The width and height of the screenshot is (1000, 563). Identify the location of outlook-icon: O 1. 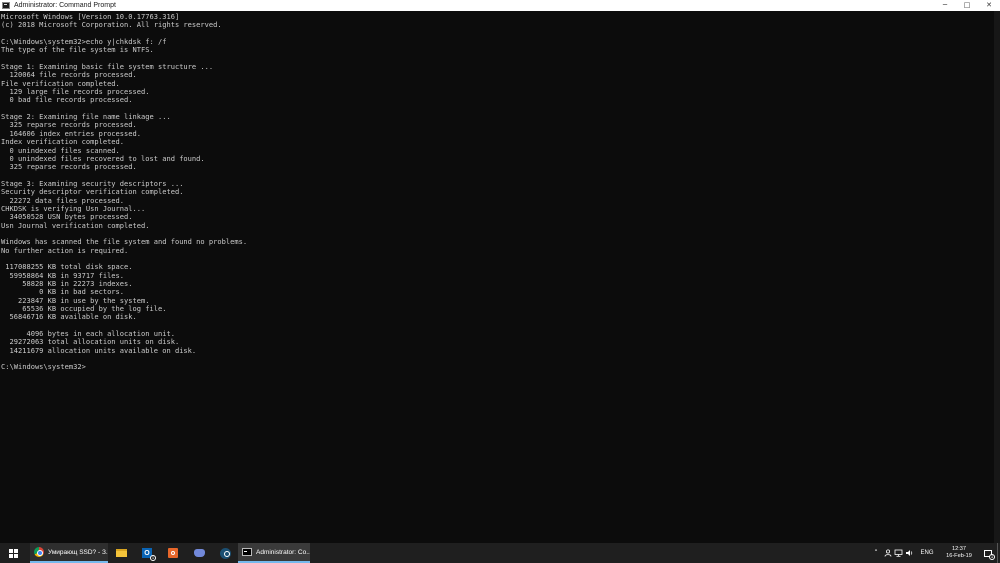
(149, 554).